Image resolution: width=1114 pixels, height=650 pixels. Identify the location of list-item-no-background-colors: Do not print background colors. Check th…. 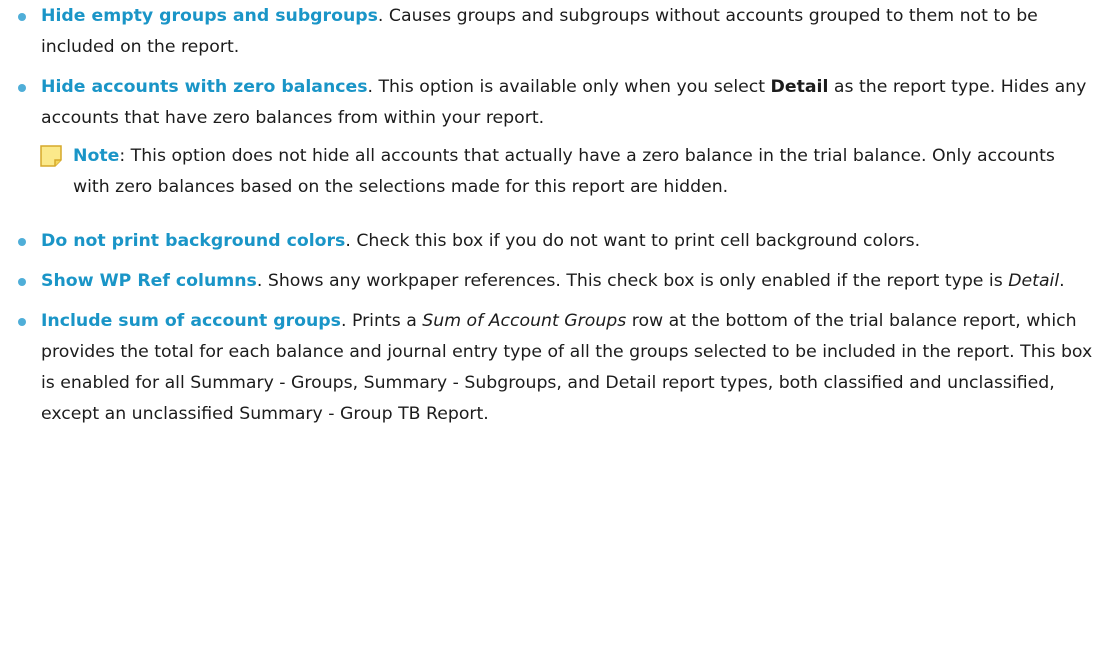
(557, 241).